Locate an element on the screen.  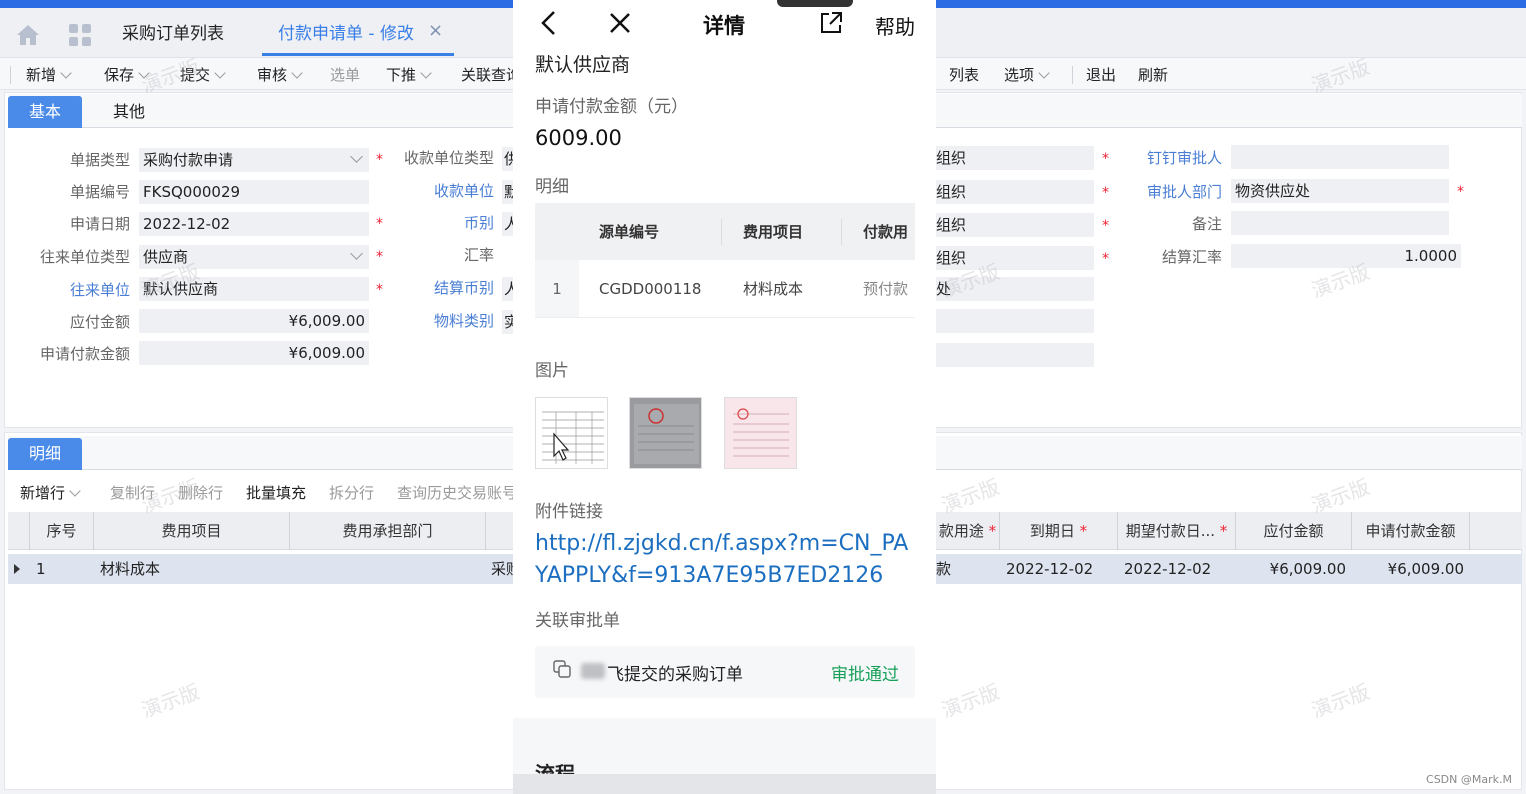
cell-due-date: 2022-12-02 is located at coordinates (1049, 569).